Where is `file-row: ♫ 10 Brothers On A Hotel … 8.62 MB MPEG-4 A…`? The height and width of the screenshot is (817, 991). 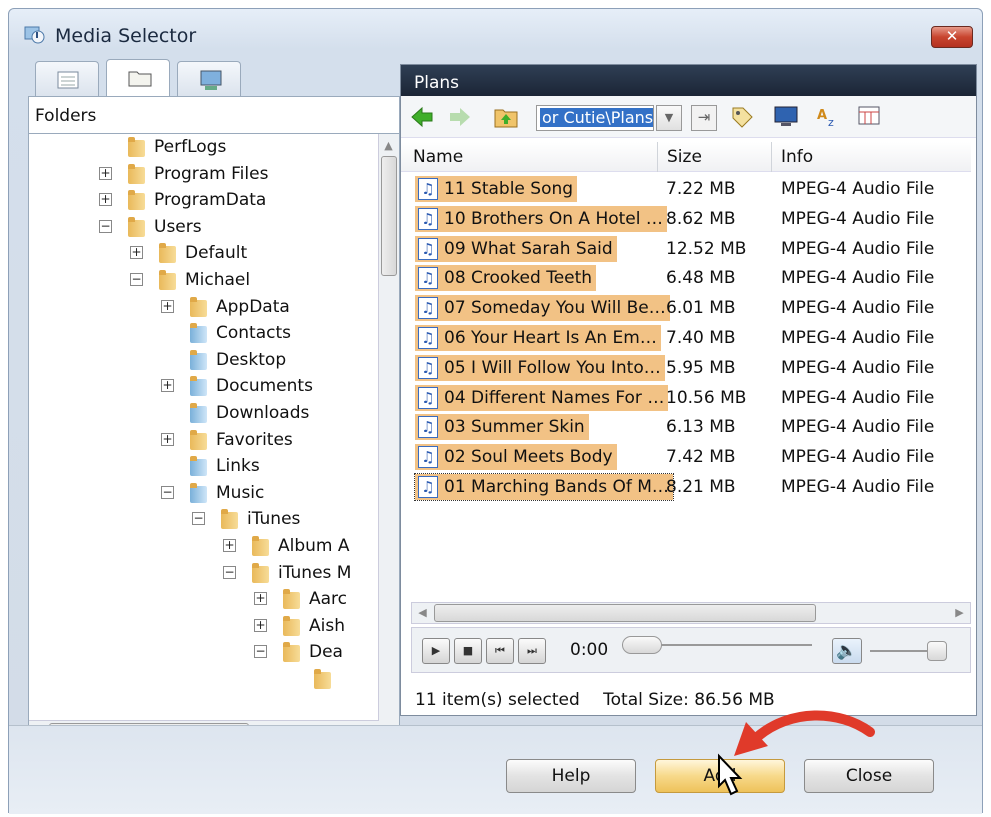 file-row: ♫ 10 Brothers On A Hotel … 8.62 MB MPEG-4 A… is located at coordinates (686, 218).